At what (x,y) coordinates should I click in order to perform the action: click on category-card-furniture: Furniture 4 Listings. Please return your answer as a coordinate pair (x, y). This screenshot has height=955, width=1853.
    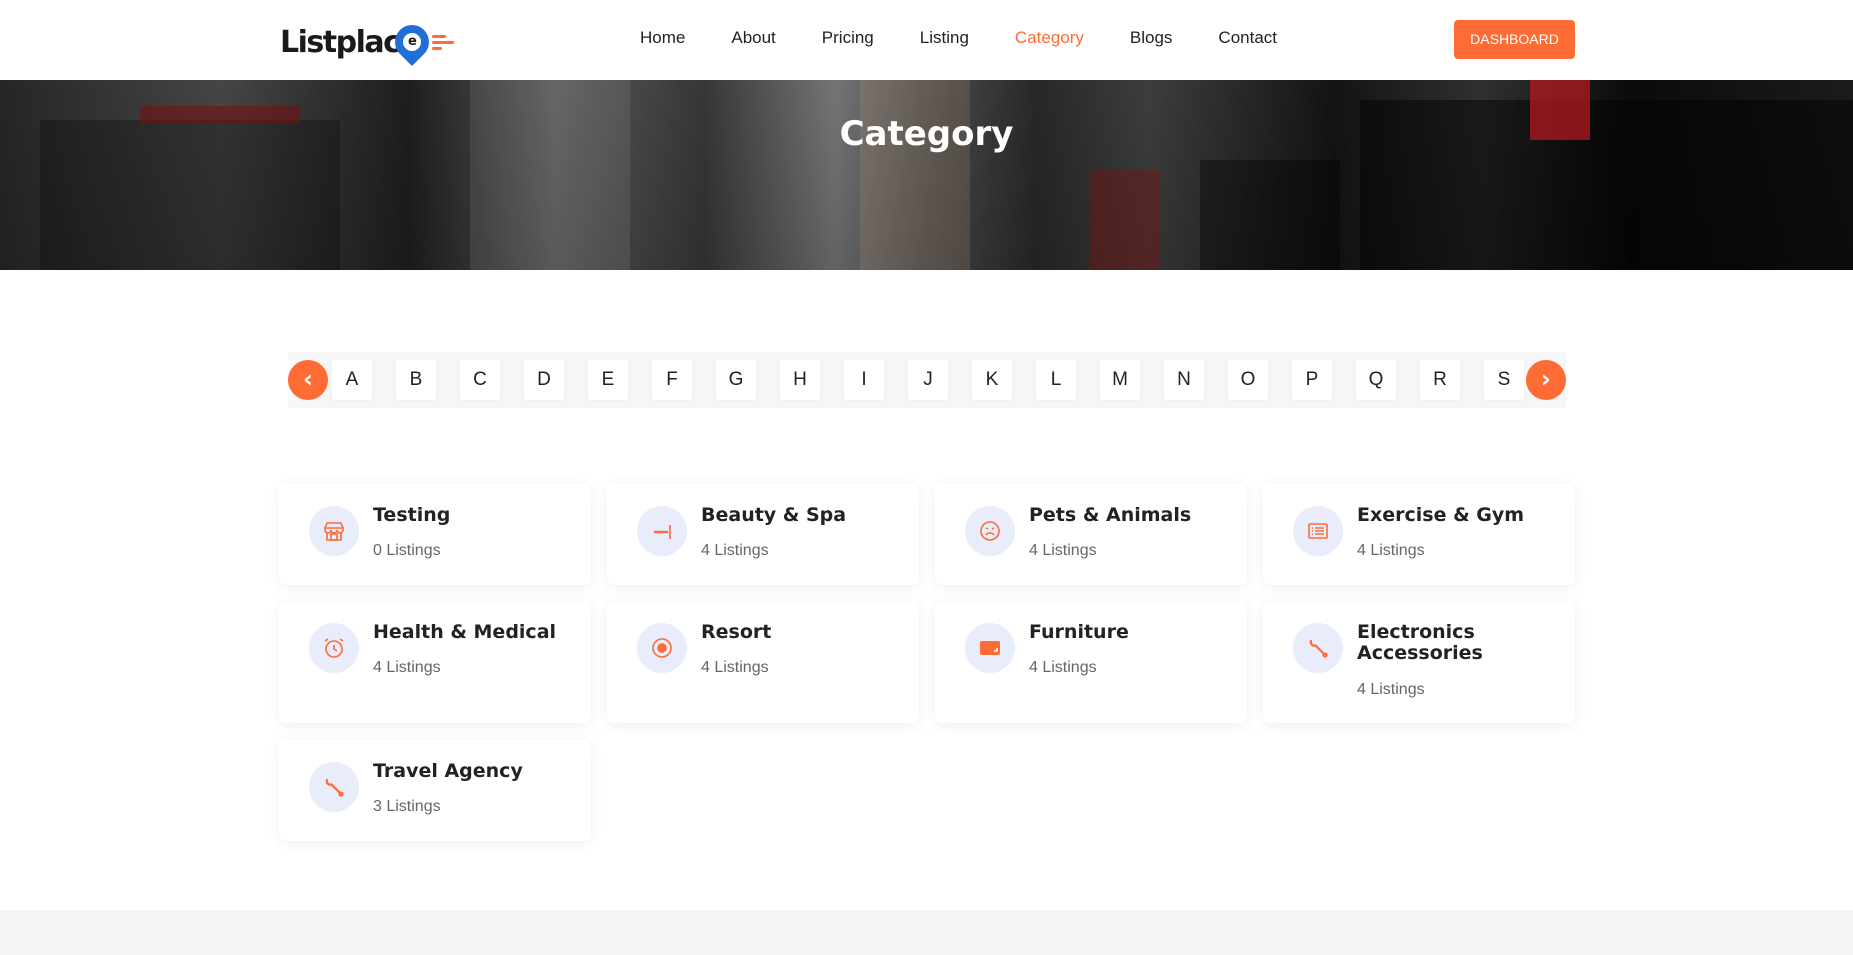
    Looking at the image, I should click on (1091, 662).